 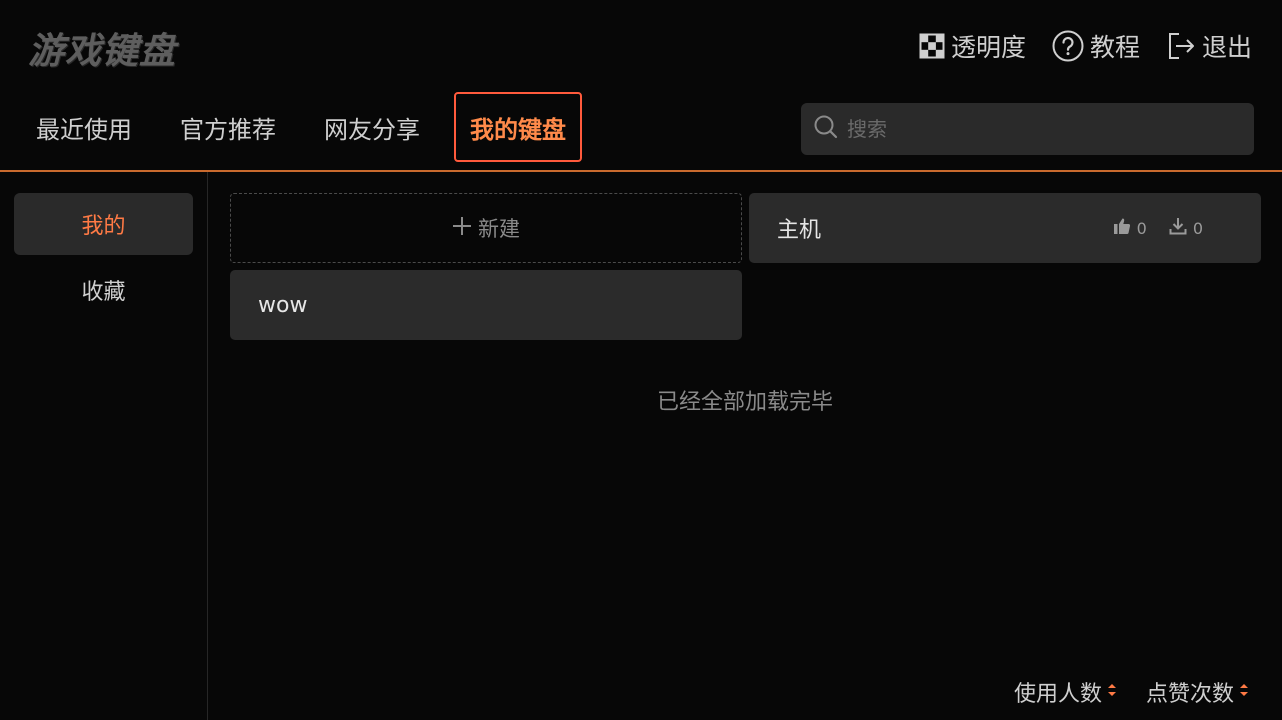 What do you see at coordinates (1057, 694) in the screenshot?
I see `sort-users-label: 使用人数` at bounding box center [1057, 694].